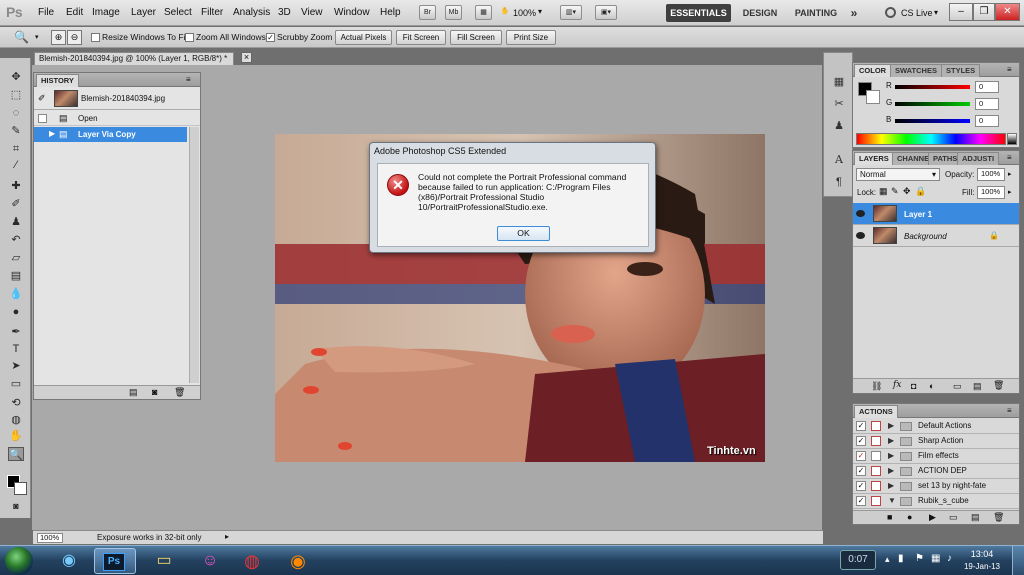 The height and width of the screenshot is (575, 1024). What do you see at coordinates (42, 98) in the screenshot?
I see `history-brush-source-icon: ✐` at bounding box center [42, 98].